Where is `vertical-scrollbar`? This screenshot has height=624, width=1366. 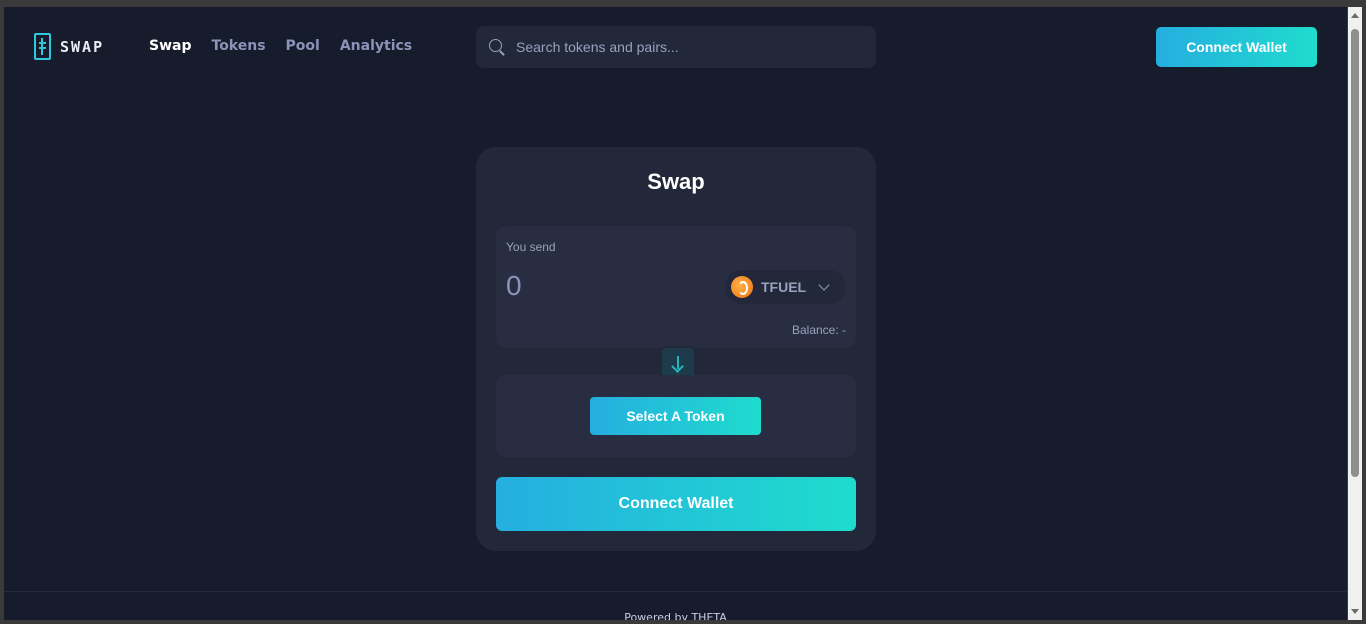
vertical-scrollbar is located at coordinates (1355, 313).